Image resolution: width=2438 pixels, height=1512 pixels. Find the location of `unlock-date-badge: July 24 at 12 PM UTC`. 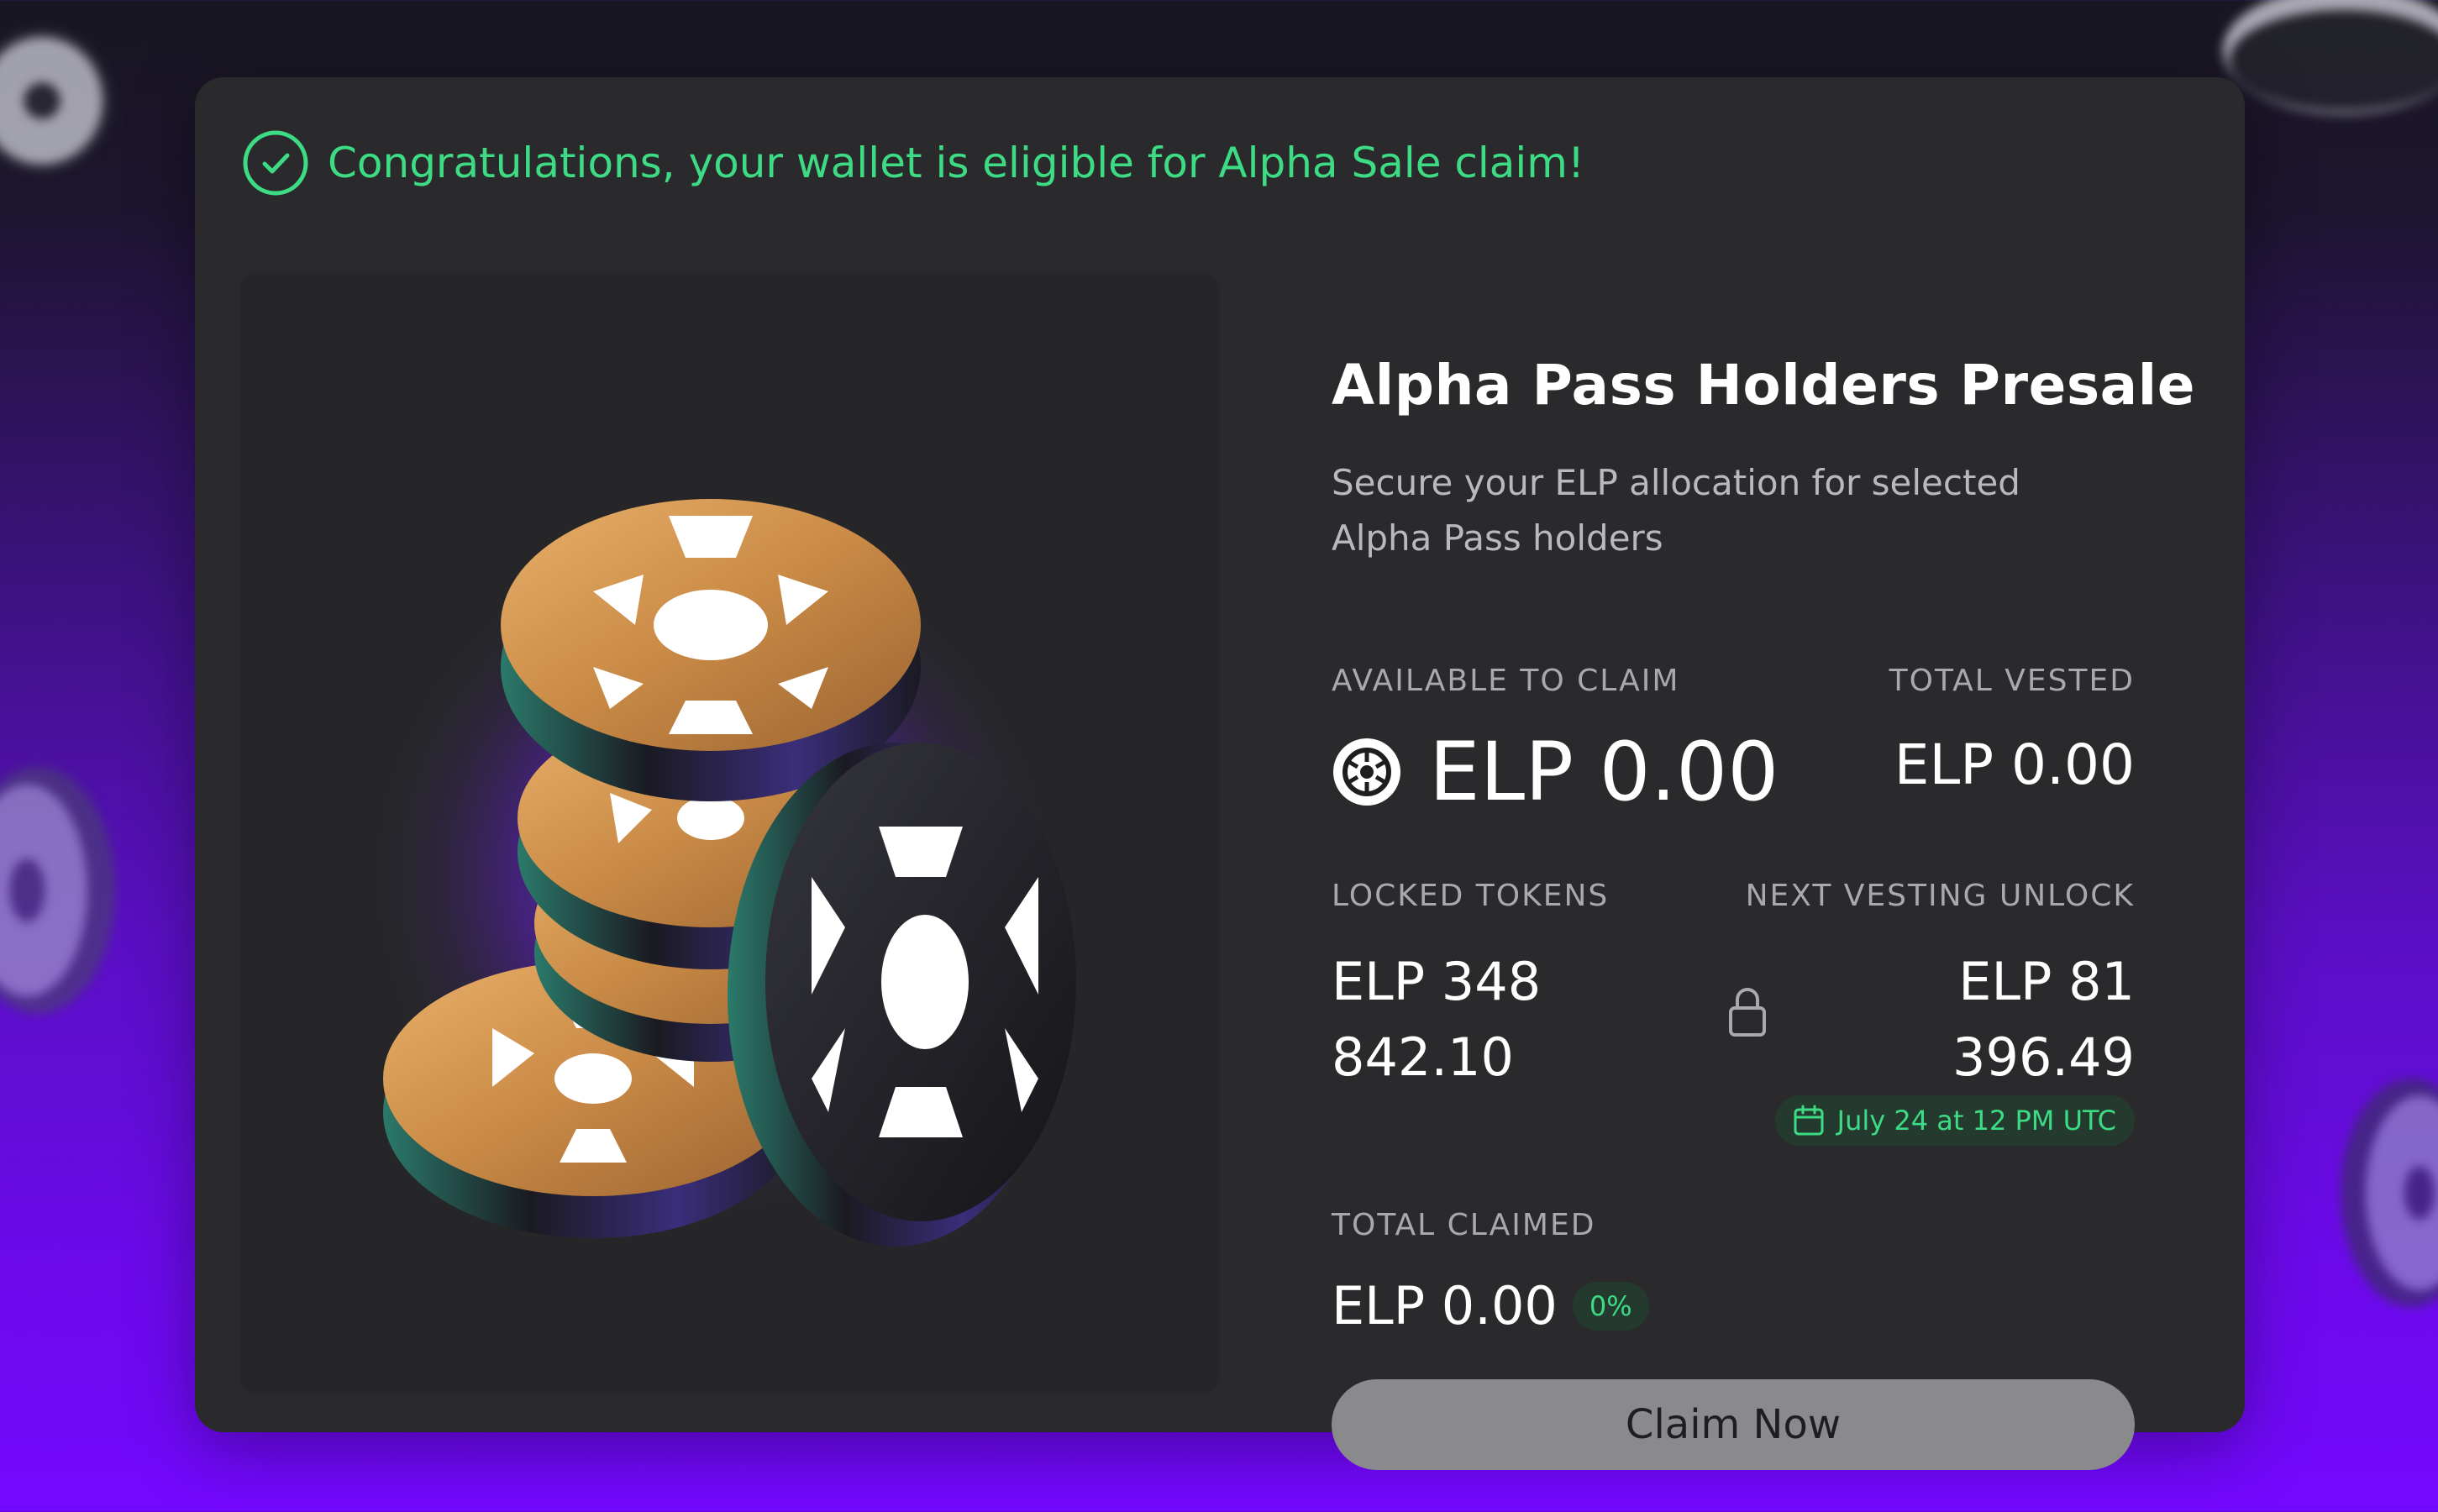

unlock-date-badge: July 24 at 12 PM UTC is located at coordinates (1954, 1120).